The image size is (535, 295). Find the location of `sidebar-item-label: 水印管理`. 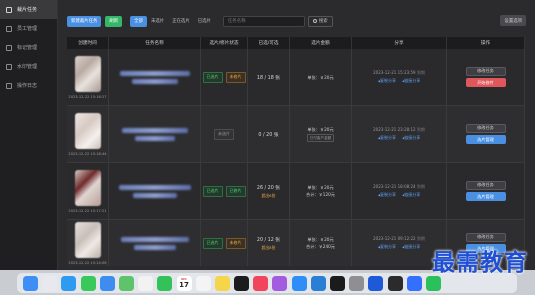

sidebar-item-label: 水印管理 is located at coordinates (27, 67).